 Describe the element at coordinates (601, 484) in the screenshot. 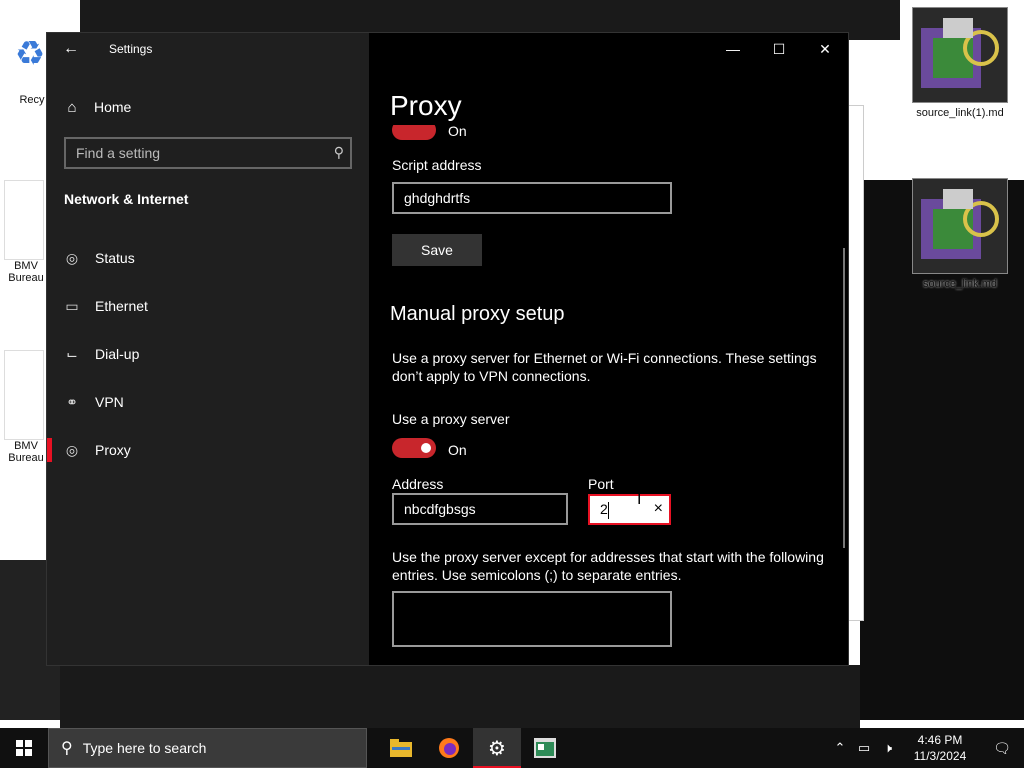

I see `port-label: Port` at that location.